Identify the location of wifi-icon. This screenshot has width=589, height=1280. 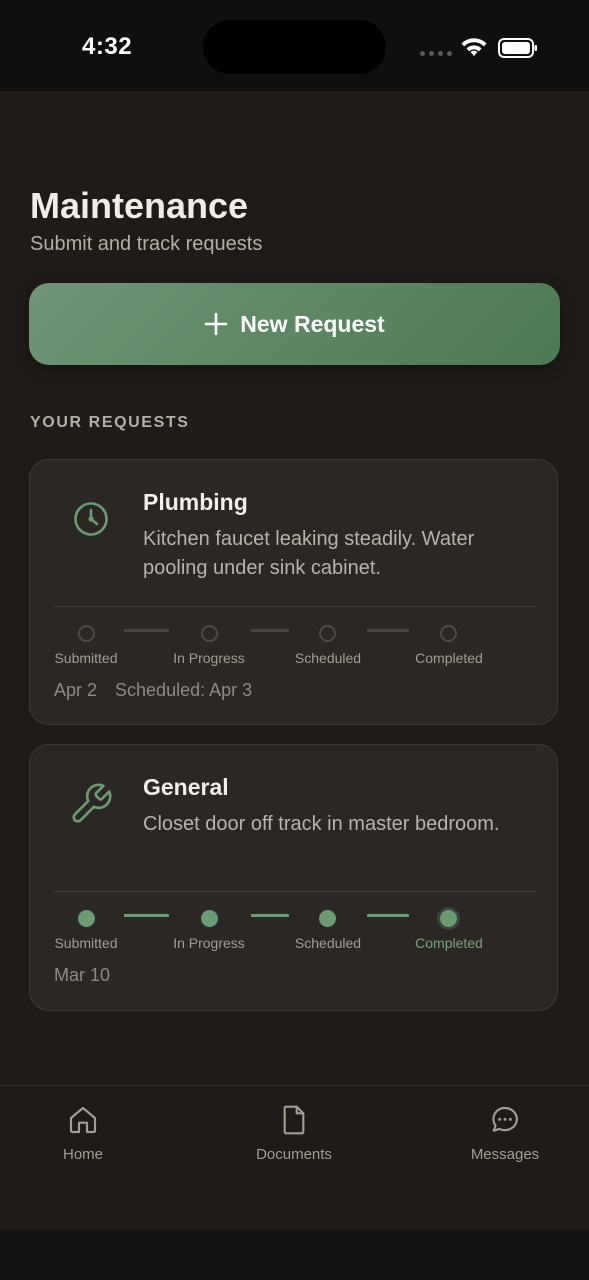
(474, 47).